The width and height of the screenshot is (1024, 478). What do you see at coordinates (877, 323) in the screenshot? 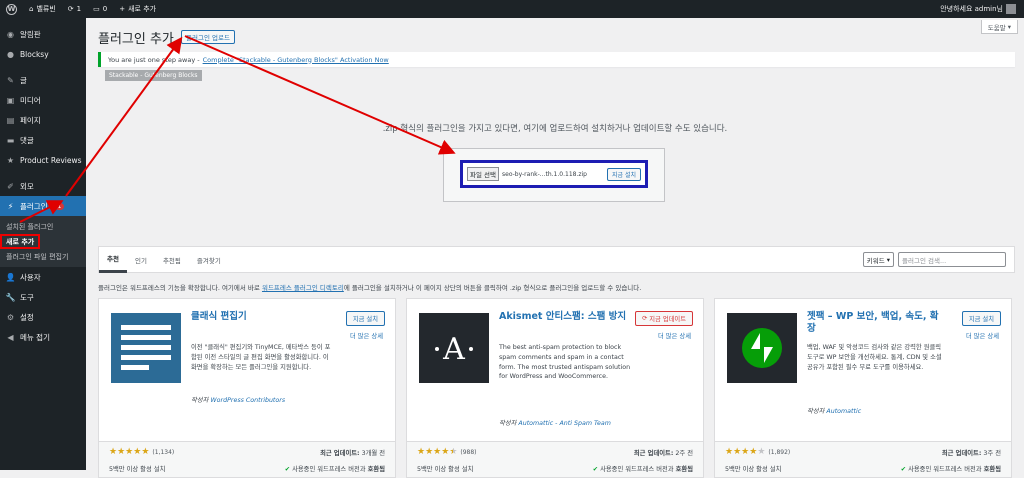
I see `plugin-name: 젯팩 – WP 보안, 백업, 속도, 확장` at bounding box center [877, 323].